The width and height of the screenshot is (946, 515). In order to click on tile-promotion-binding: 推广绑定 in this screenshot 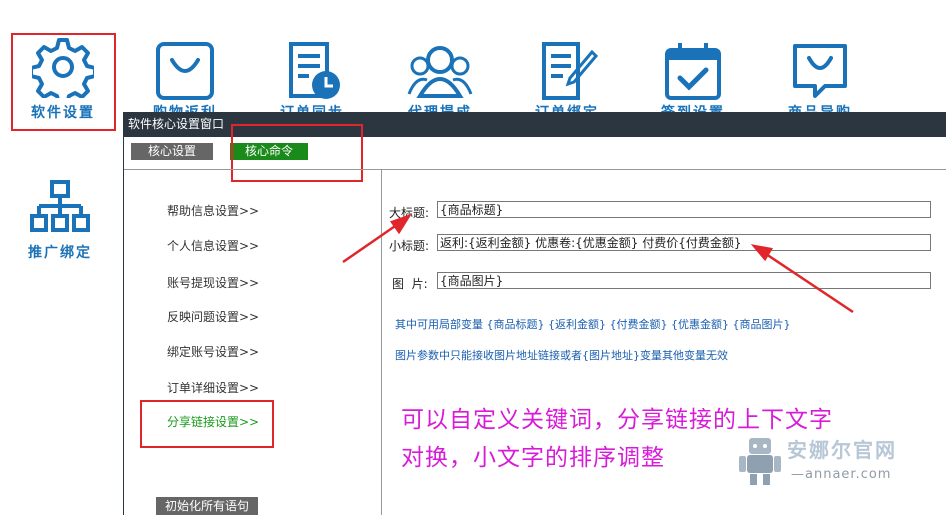, I will do `click(60, 225)`.